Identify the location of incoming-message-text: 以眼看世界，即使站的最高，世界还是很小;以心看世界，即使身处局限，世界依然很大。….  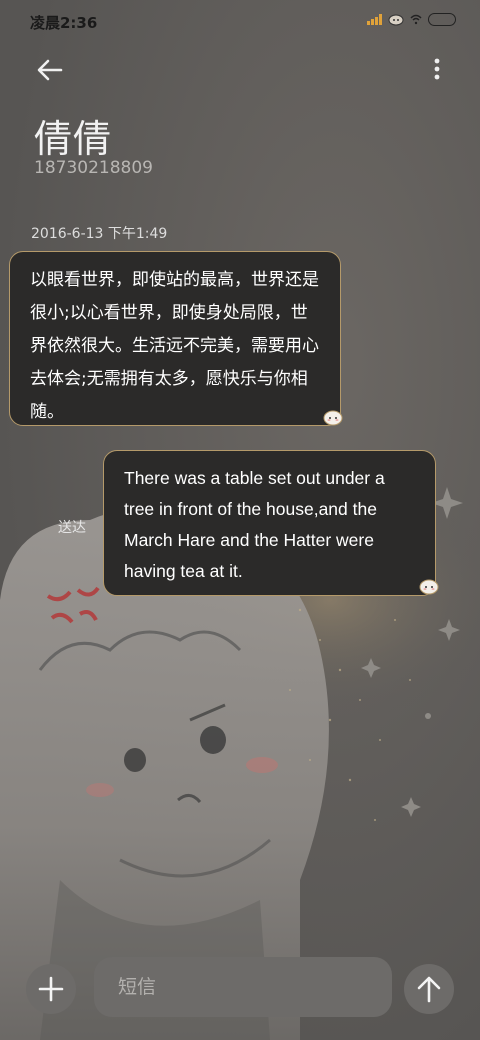
(174, 346).